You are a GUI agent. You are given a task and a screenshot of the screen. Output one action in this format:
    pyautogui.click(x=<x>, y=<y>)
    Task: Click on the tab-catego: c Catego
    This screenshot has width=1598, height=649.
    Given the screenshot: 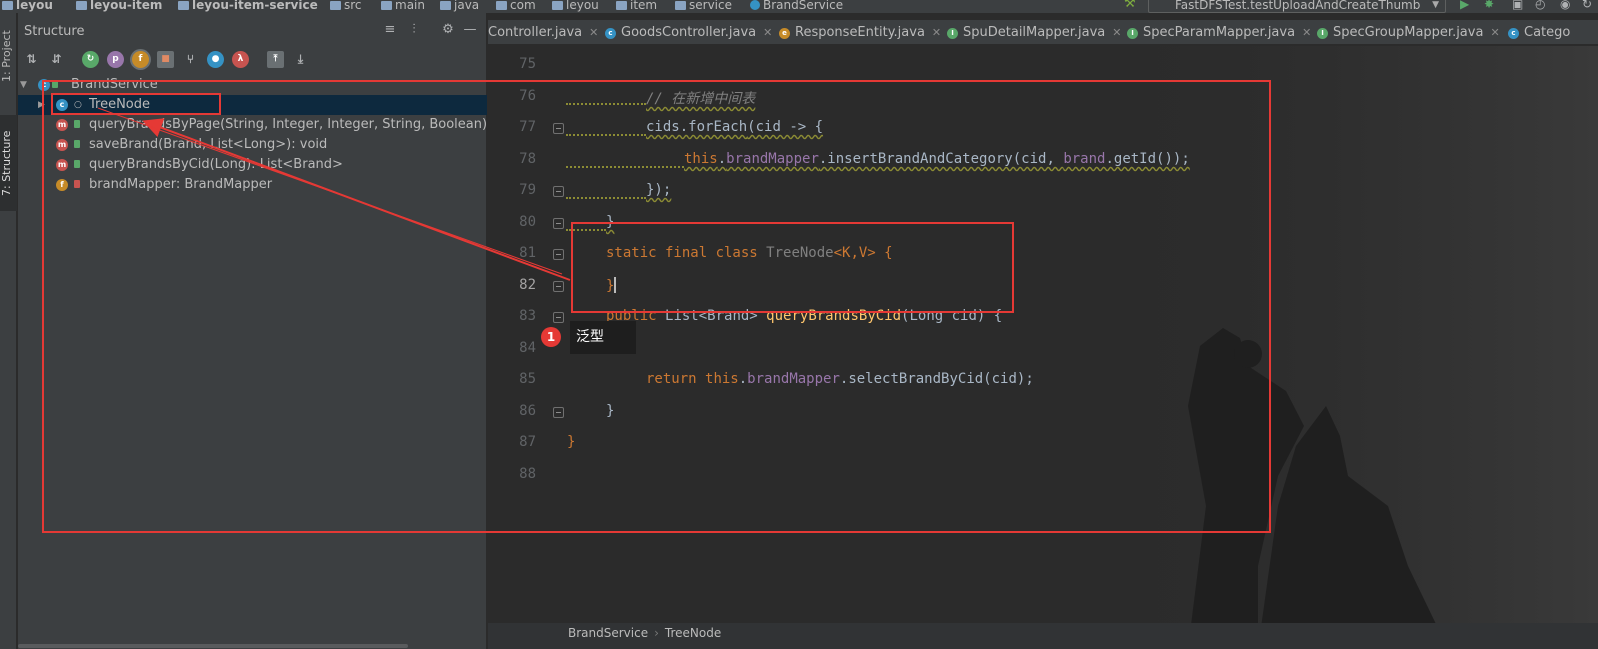 What is the action you would take?
    pyautogui.click(x=1539, y=32)
    